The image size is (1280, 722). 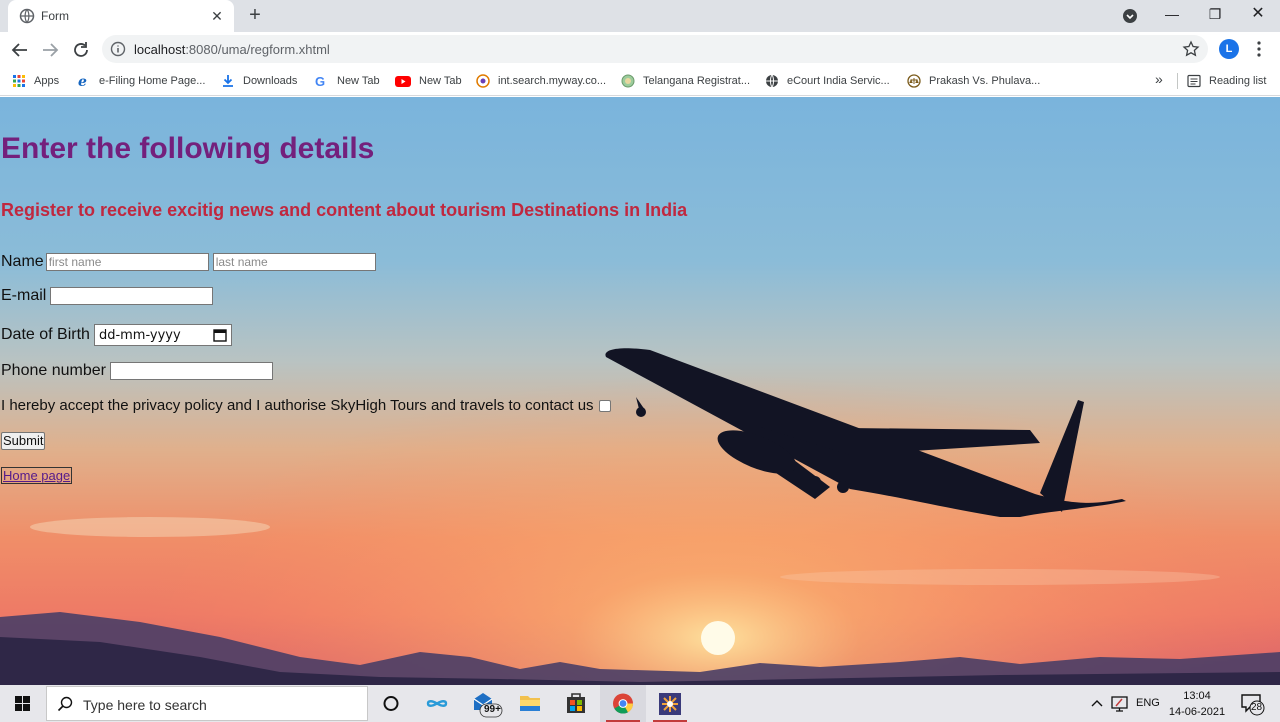 I want to click on clock-time: 13:04, so click(x=1197, y=696).